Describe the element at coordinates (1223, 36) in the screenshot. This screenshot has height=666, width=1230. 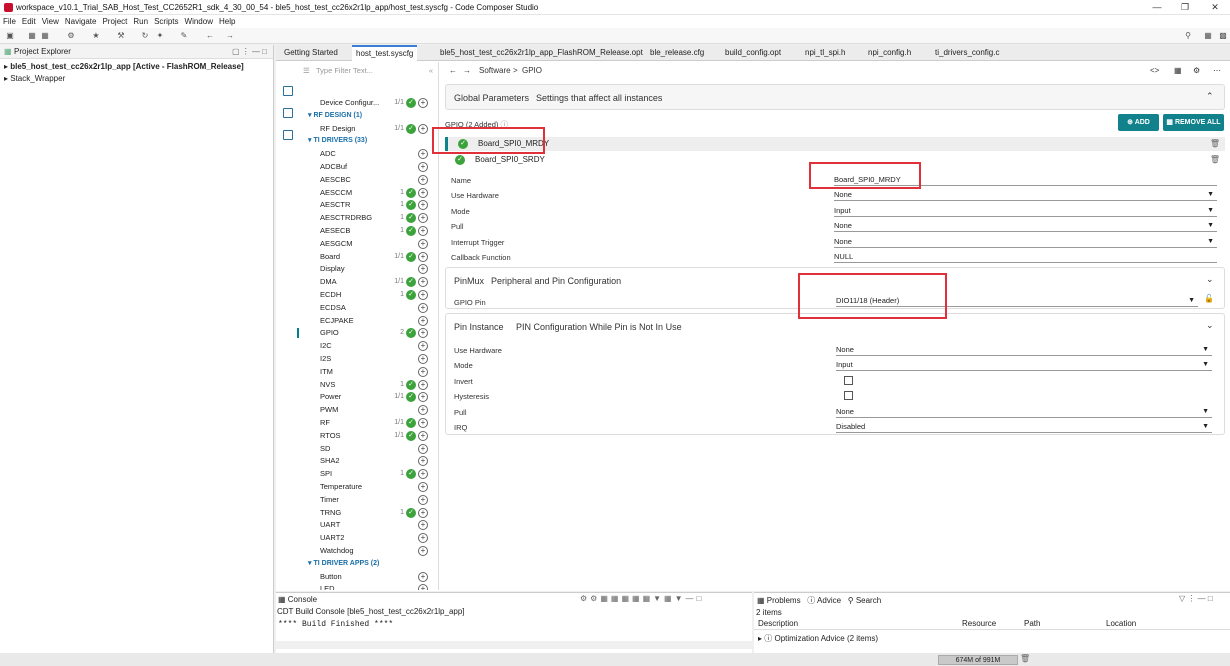
I see `ccs-perspective-icon: ▩` at that location.